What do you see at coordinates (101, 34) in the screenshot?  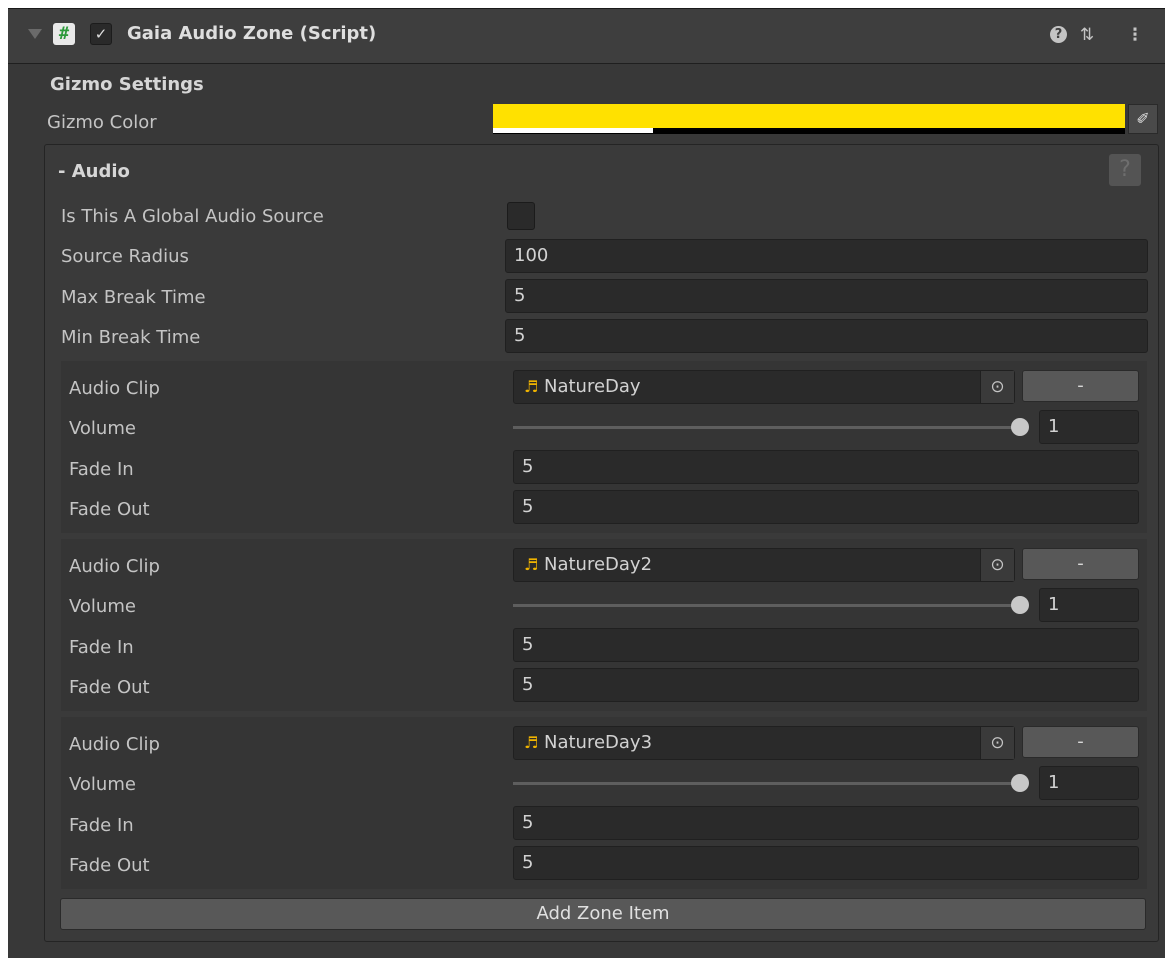 I see `component-enabled-checkbox: ✓` at bounding box center [101, 34].